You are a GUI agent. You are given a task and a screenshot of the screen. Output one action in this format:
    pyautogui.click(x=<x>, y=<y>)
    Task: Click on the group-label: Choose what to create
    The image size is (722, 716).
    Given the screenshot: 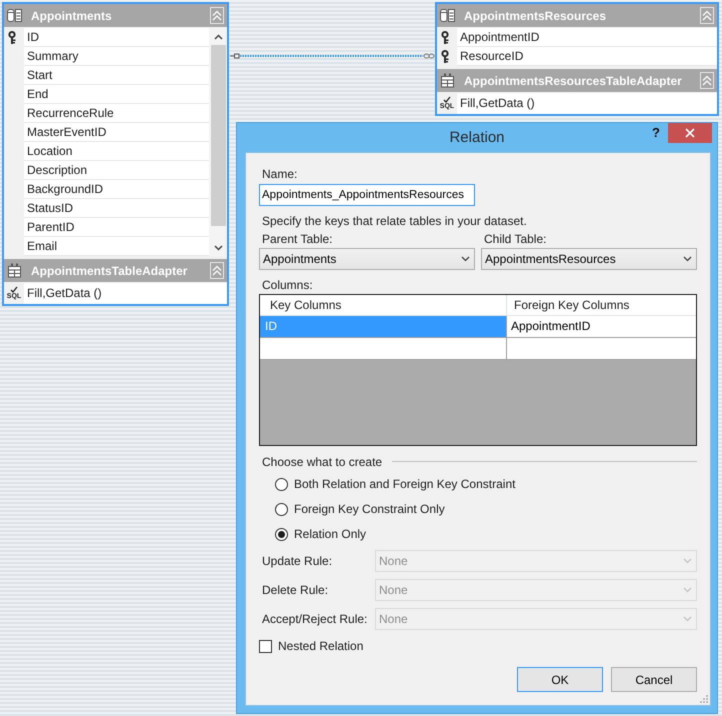 What is the action you would take?
    pyautogui.click(x=322, y=461)
    